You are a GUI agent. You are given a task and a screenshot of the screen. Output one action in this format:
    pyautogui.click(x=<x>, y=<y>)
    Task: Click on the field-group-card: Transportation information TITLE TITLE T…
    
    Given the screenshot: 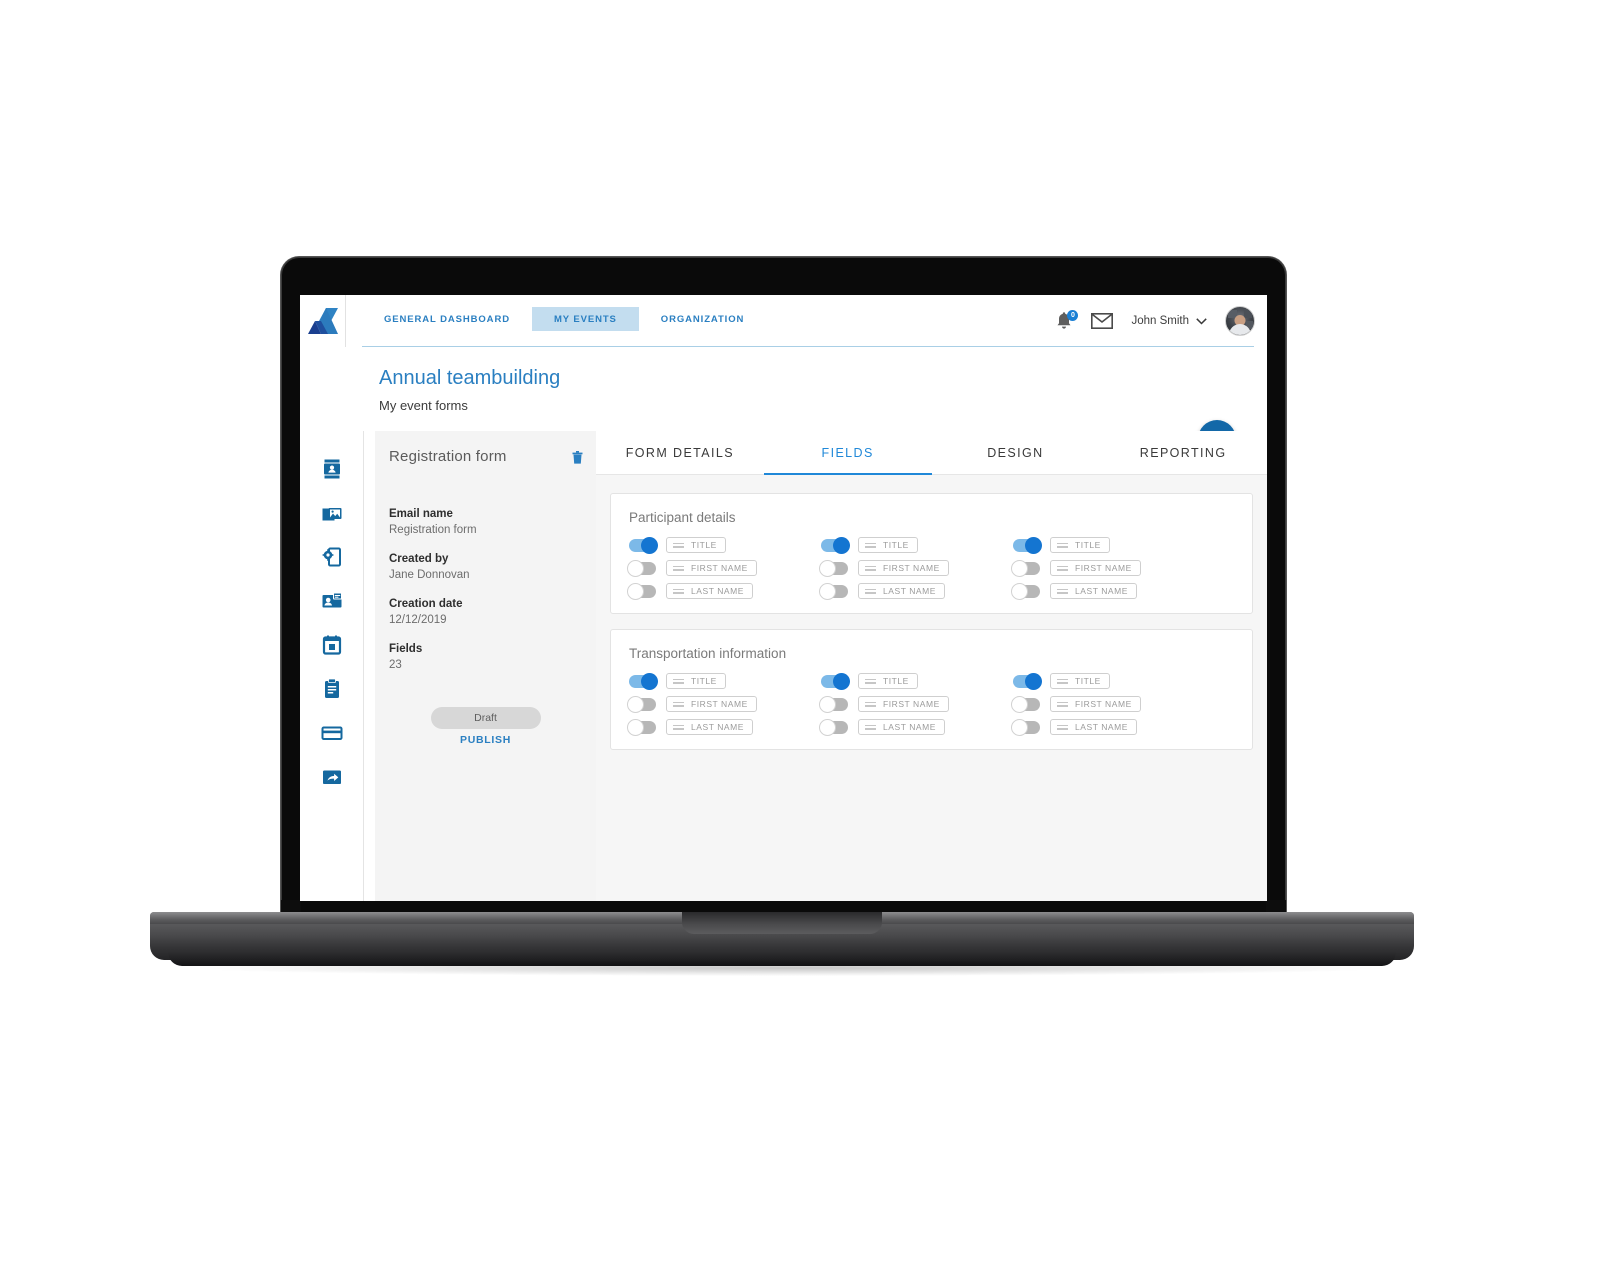 What is the action you would take?
    pyautogui.click(x=931, y=689)
    